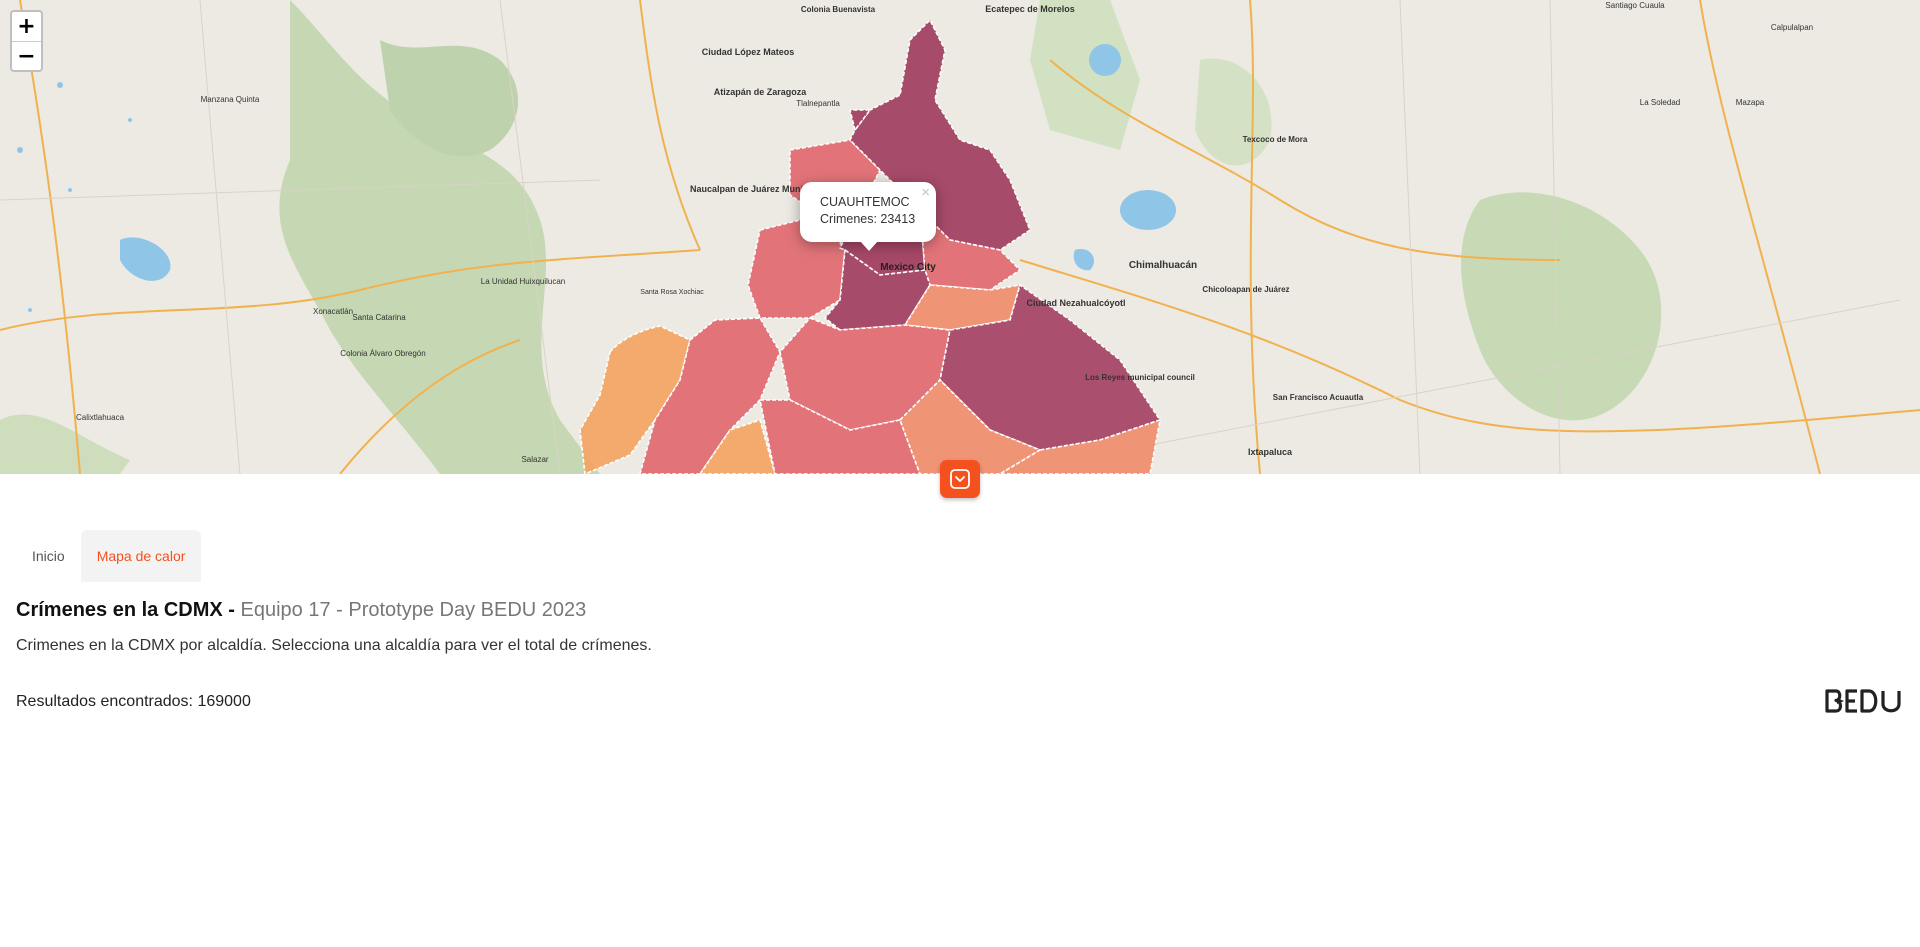 The width and height of the screenshot is (1920, 947). What do you see at coordinates (838, 9) in the screenshot?
I see `label-col-buenavista: Colonia Buenavista` at bounding box center [838, 9].